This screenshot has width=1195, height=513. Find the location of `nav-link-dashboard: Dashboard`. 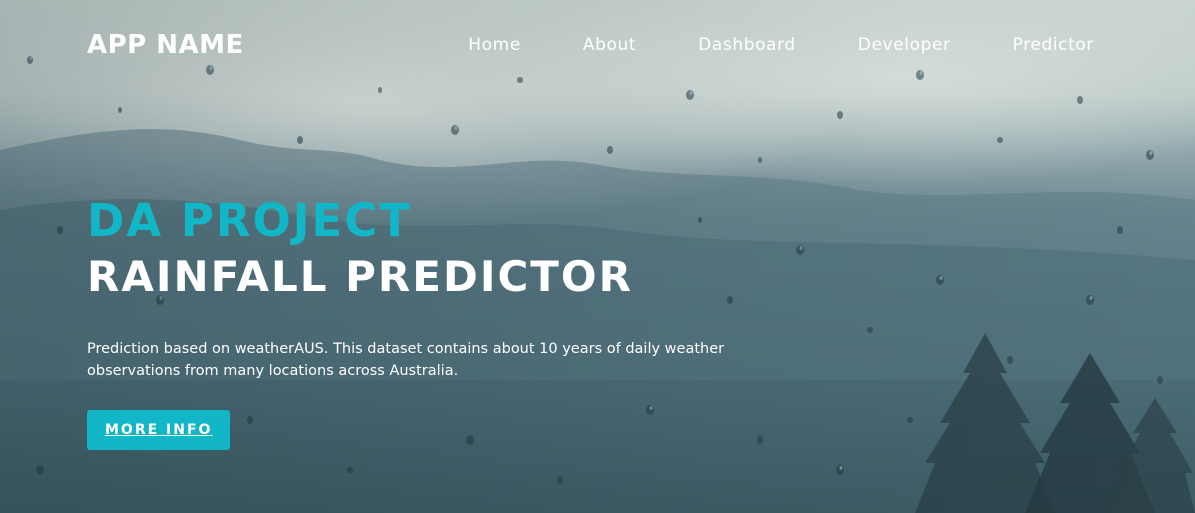

nav-link-dashboard: Dashboard is located at coordinates (747, 45).